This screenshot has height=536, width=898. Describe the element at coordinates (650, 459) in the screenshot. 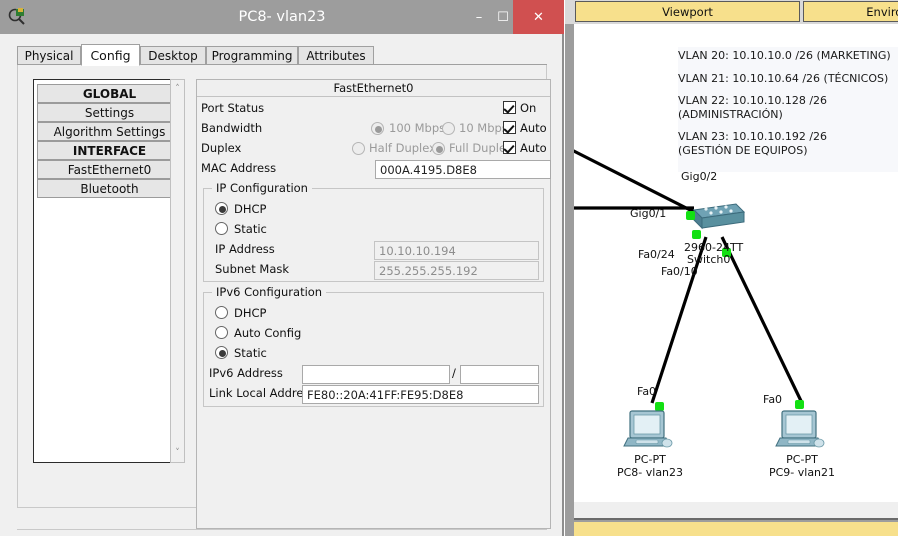

I see `device-model-pc8: PC-PT` at that location.